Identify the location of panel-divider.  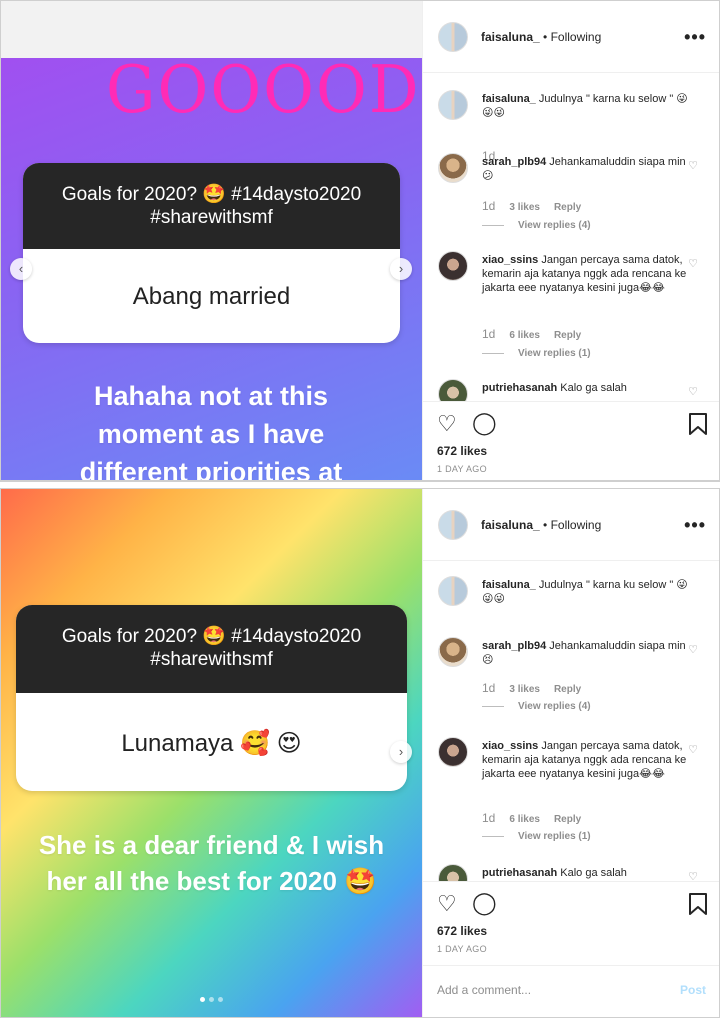
(360, 484).